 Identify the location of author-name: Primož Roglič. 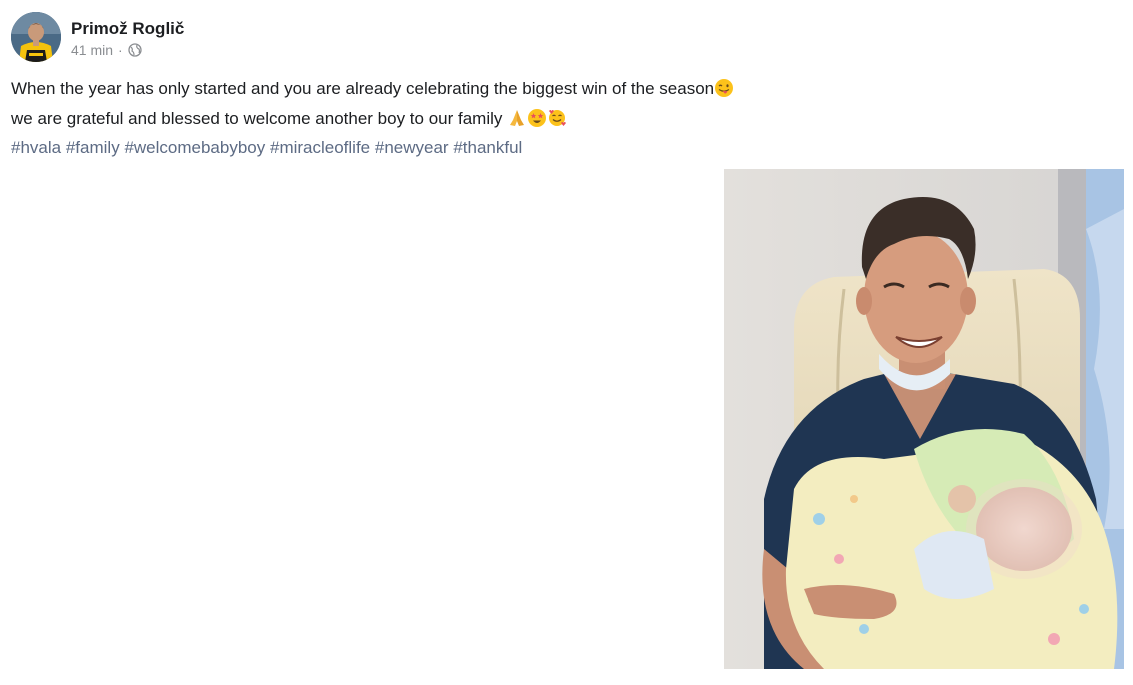
(127, 29).